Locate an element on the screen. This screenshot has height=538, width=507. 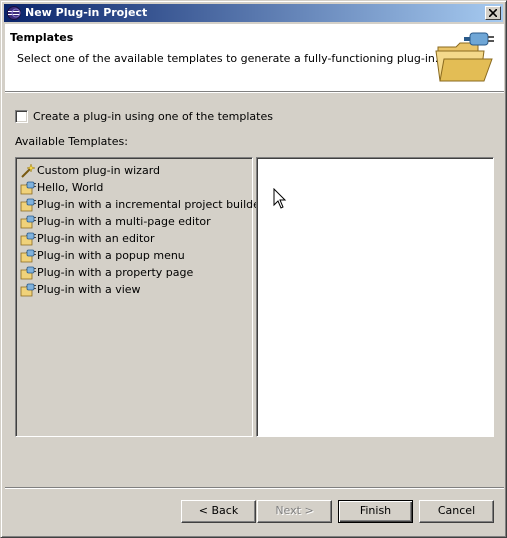
eclipse-icon is located at coordinates (14, 13).